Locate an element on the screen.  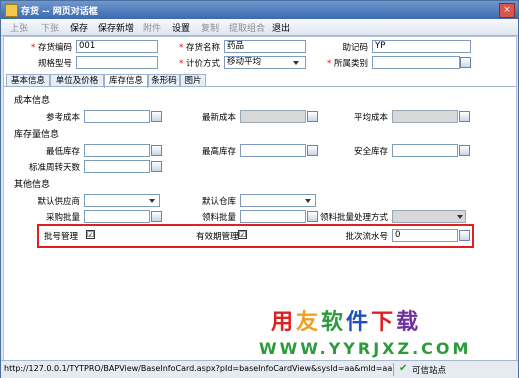
save-button: 保存 is located at coordinates (79, 27).